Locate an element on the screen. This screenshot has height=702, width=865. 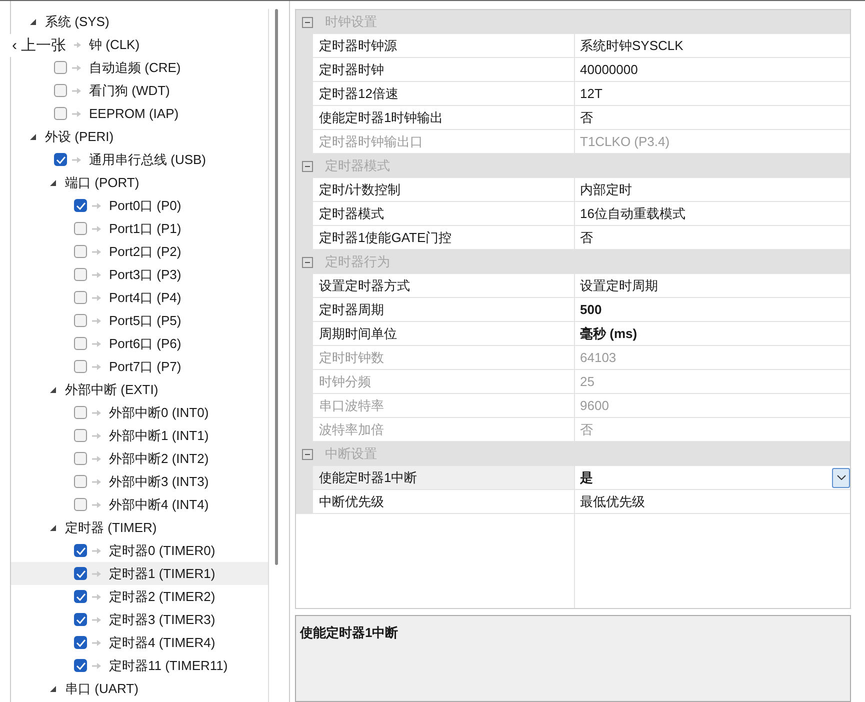
property-name: 定时/计数控制 is located at coordinates (444, 190).